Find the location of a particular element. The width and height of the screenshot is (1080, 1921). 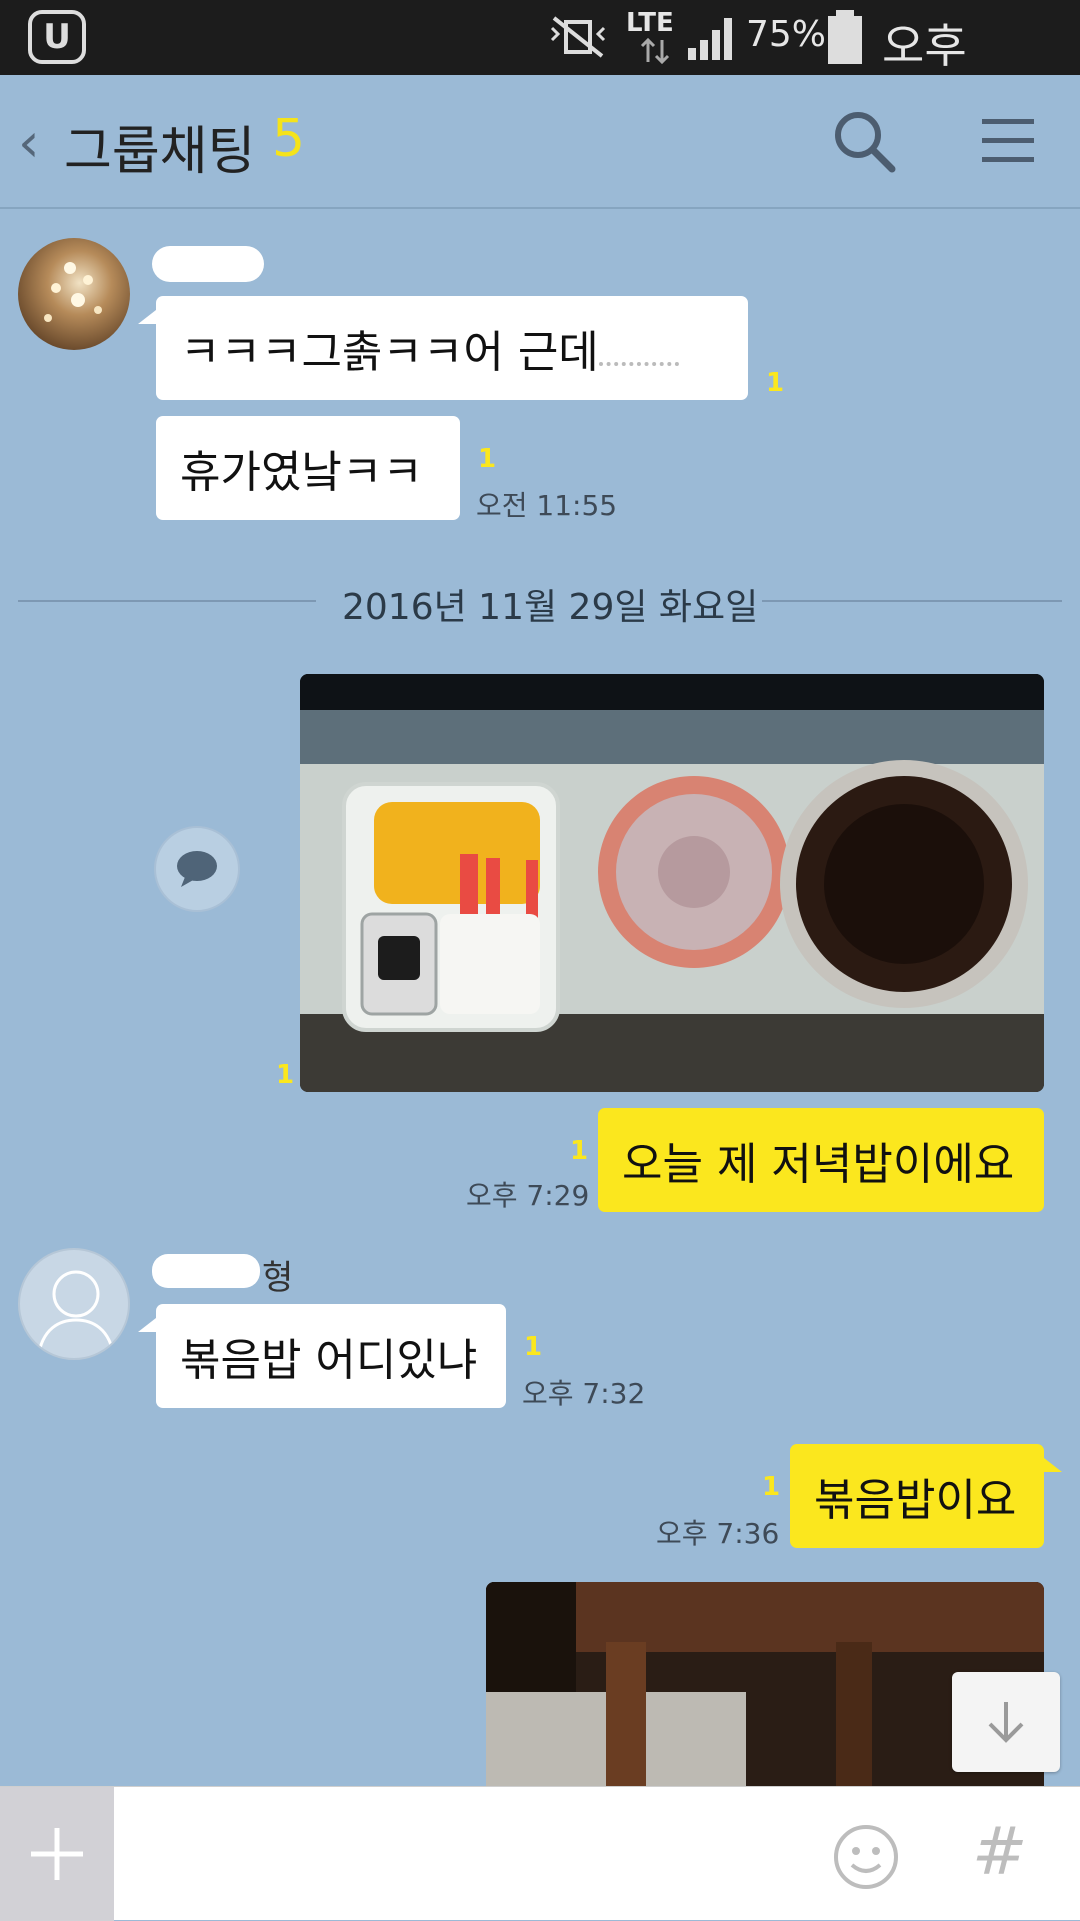

message-bubble: 볶음밥이요 is located at coordinates (917, 1496).